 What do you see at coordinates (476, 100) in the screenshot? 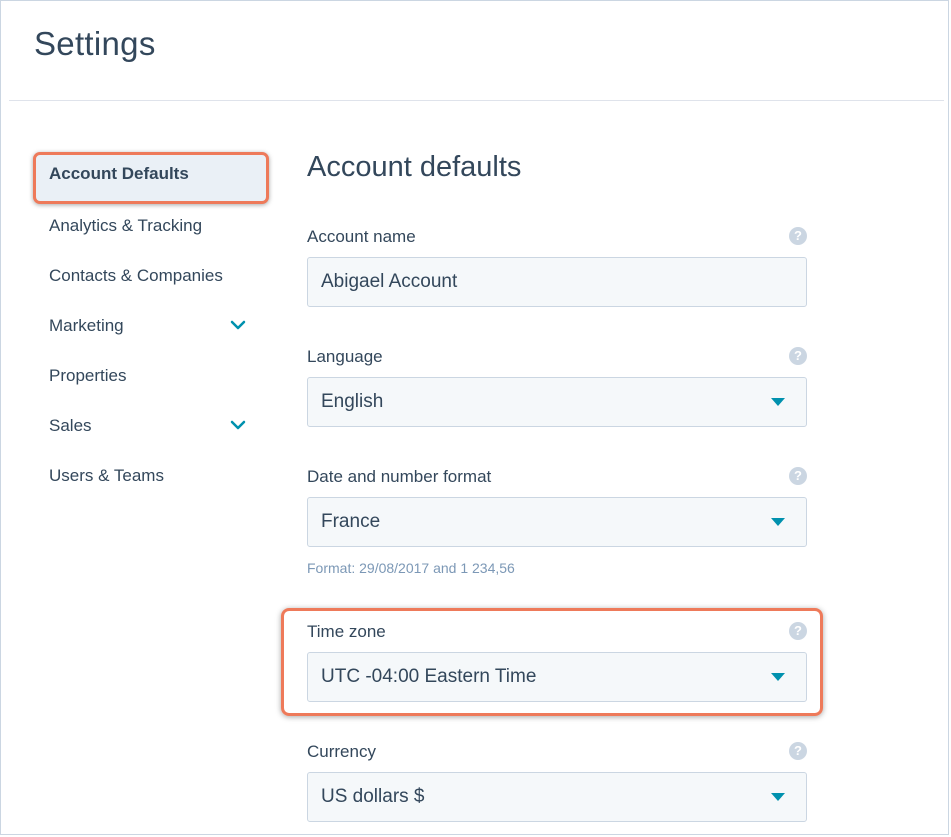
I see `header-divider` at bounding box center [476, 100].